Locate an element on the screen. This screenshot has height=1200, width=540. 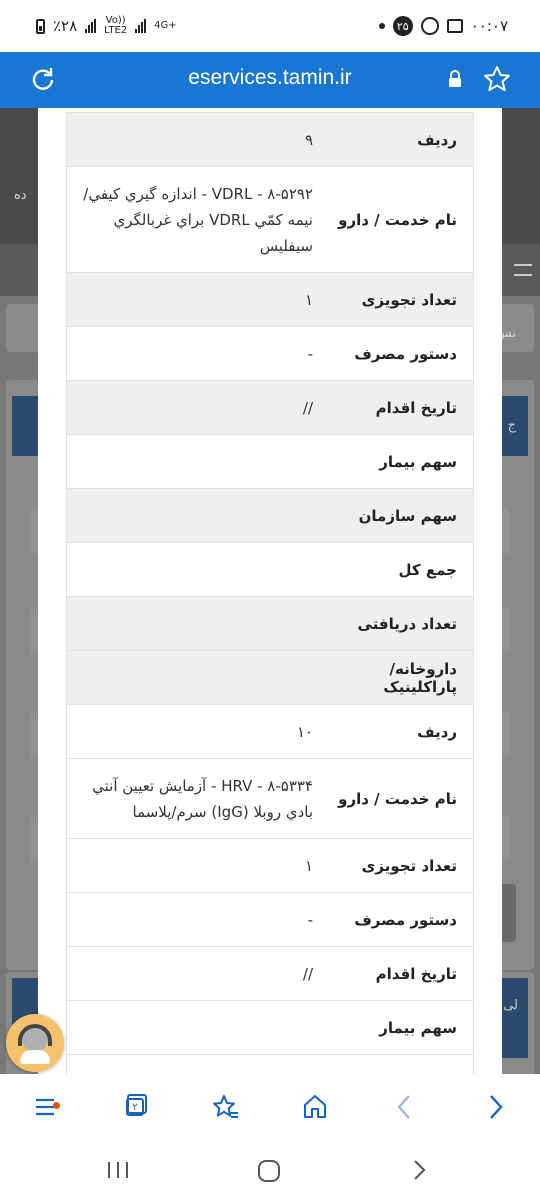
row-label: تعداد دریافتی is located at coordinates (407, 623).